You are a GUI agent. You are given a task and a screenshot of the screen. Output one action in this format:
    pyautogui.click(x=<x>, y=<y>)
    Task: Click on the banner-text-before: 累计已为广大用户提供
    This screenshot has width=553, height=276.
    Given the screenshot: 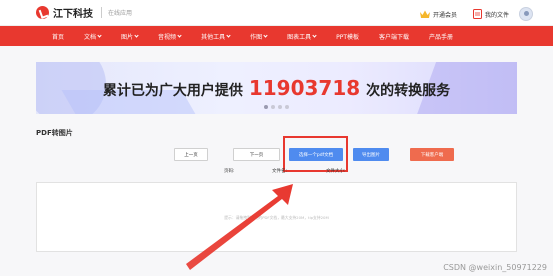 What is the action you would take?
    pyautogui.click(x=172, y=91)
    